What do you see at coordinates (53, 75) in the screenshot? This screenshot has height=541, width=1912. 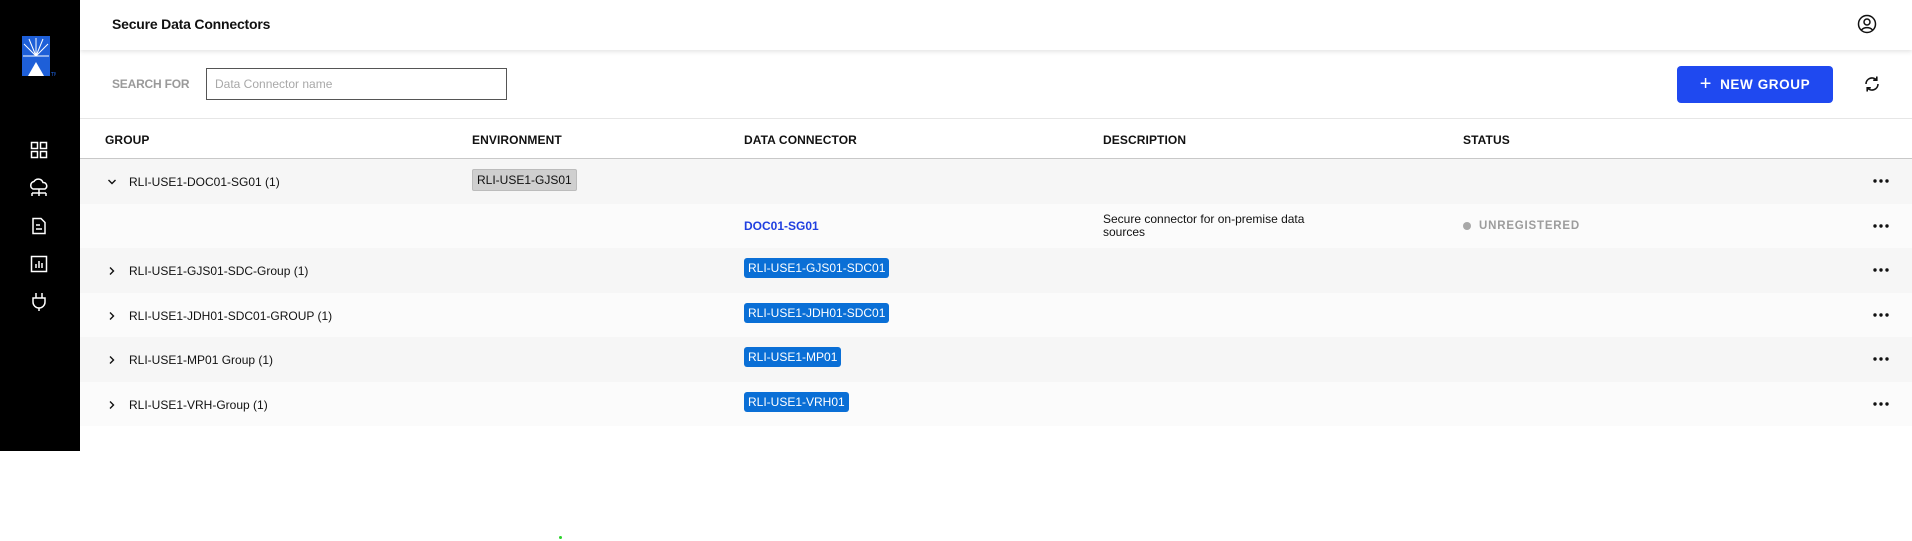 I see `svg-text: TM` at bounding box center [53, 75].